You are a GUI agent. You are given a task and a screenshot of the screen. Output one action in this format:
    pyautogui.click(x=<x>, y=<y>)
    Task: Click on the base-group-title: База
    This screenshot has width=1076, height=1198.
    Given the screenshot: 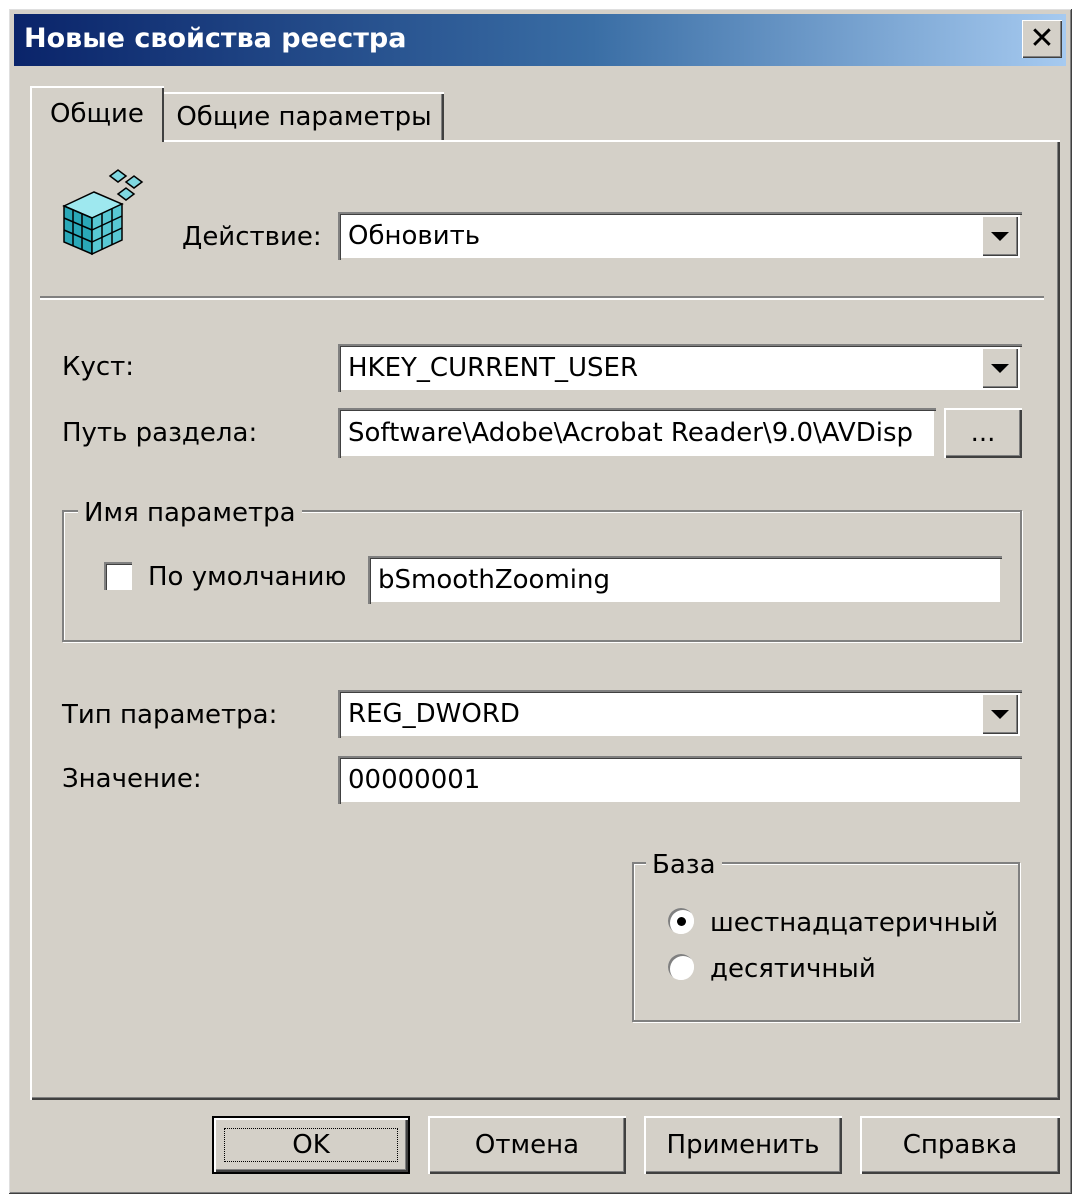 What is the action you would take?
    pyautogui.click(x=684, y=865)
    